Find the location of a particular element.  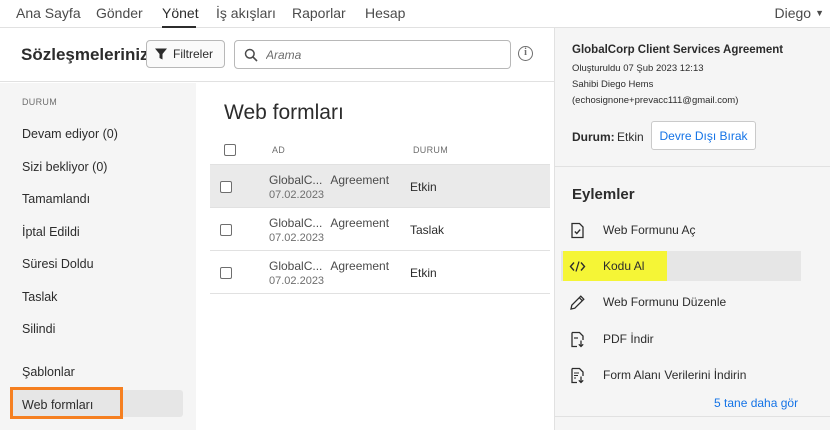

info-icon: i is located at coordinates (525, 53).